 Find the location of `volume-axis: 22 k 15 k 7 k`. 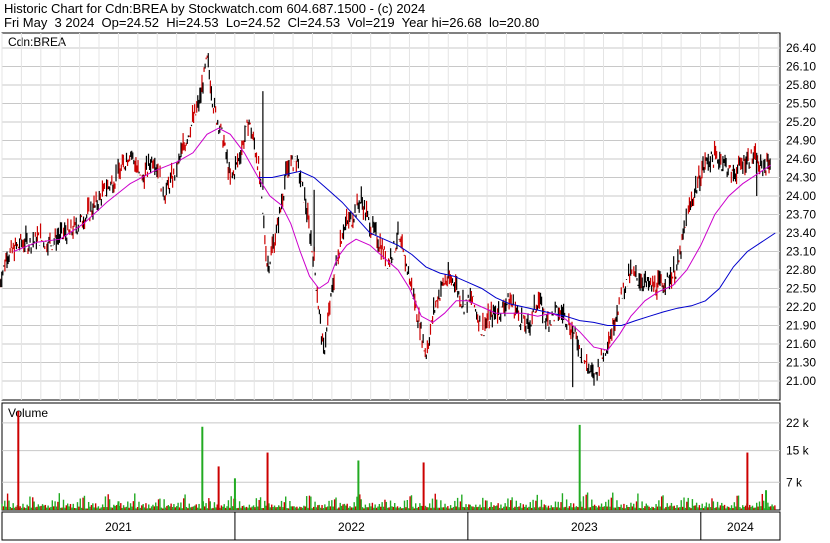

volume-axis: 22 k 15 k 7 k is located at coordinates (798, 452).